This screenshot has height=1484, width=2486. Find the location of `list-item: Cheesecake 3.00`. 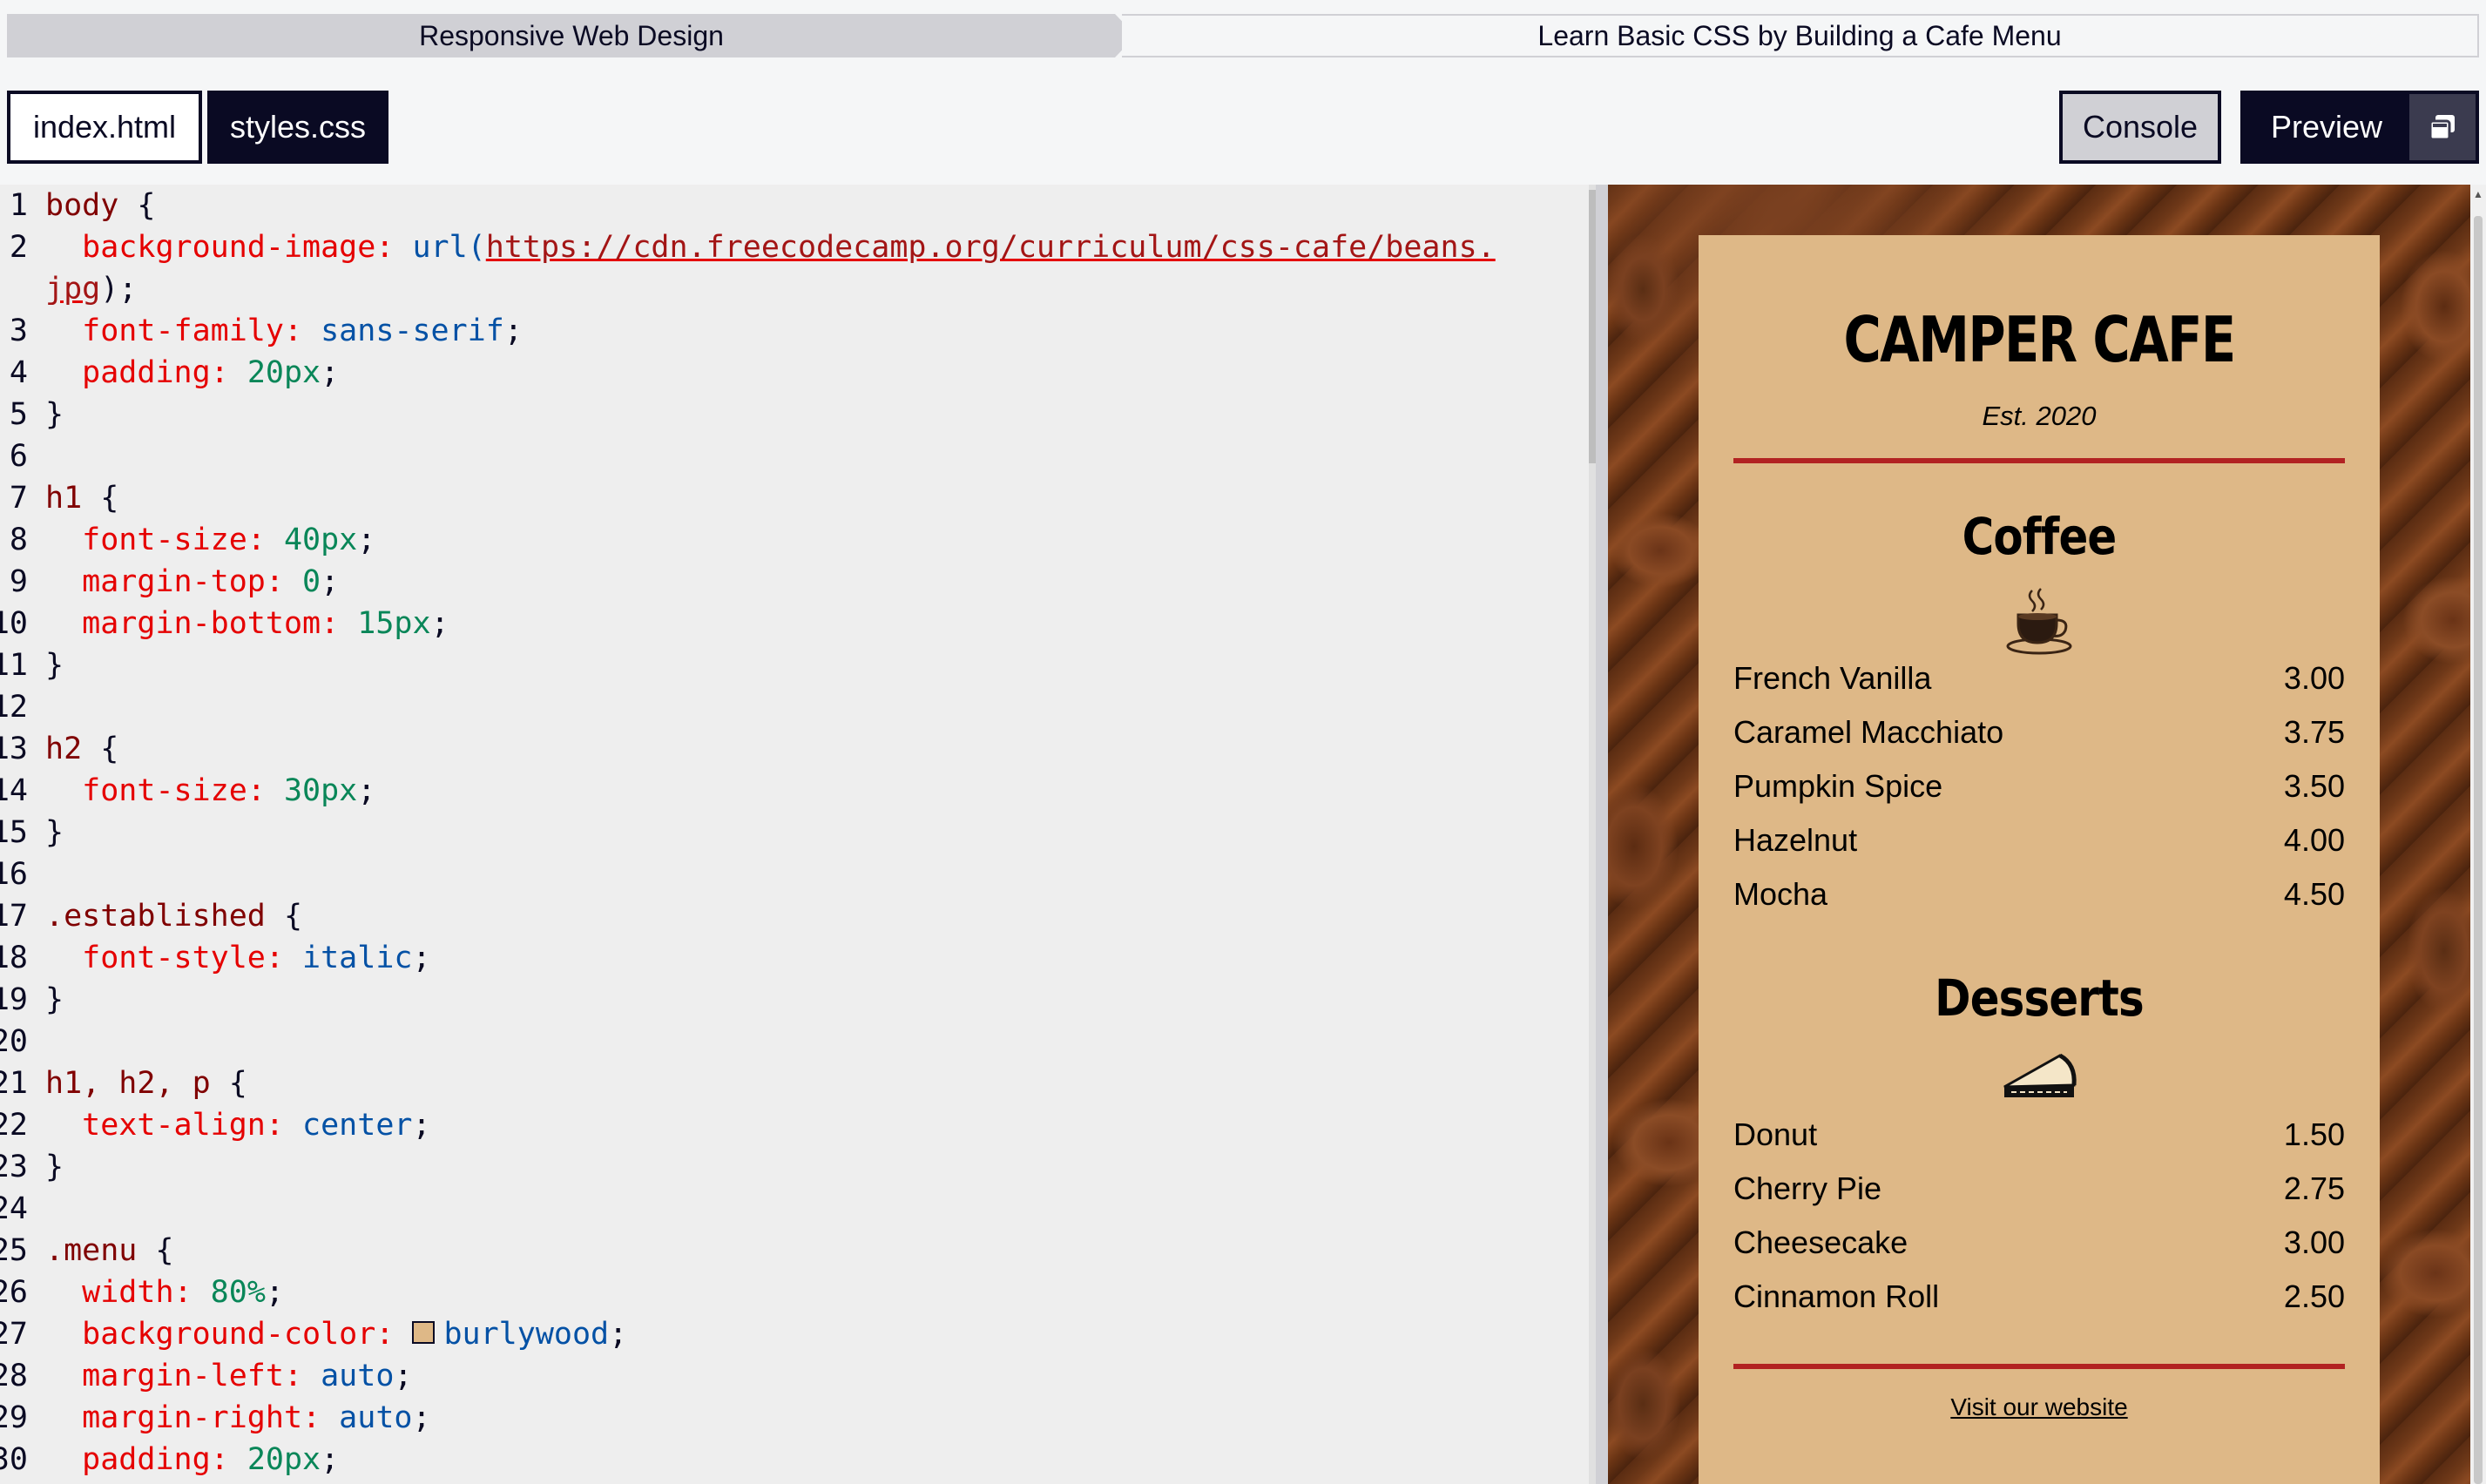

list-item: Cheesecake 3.00 is located at coordinates (2039, 1242).